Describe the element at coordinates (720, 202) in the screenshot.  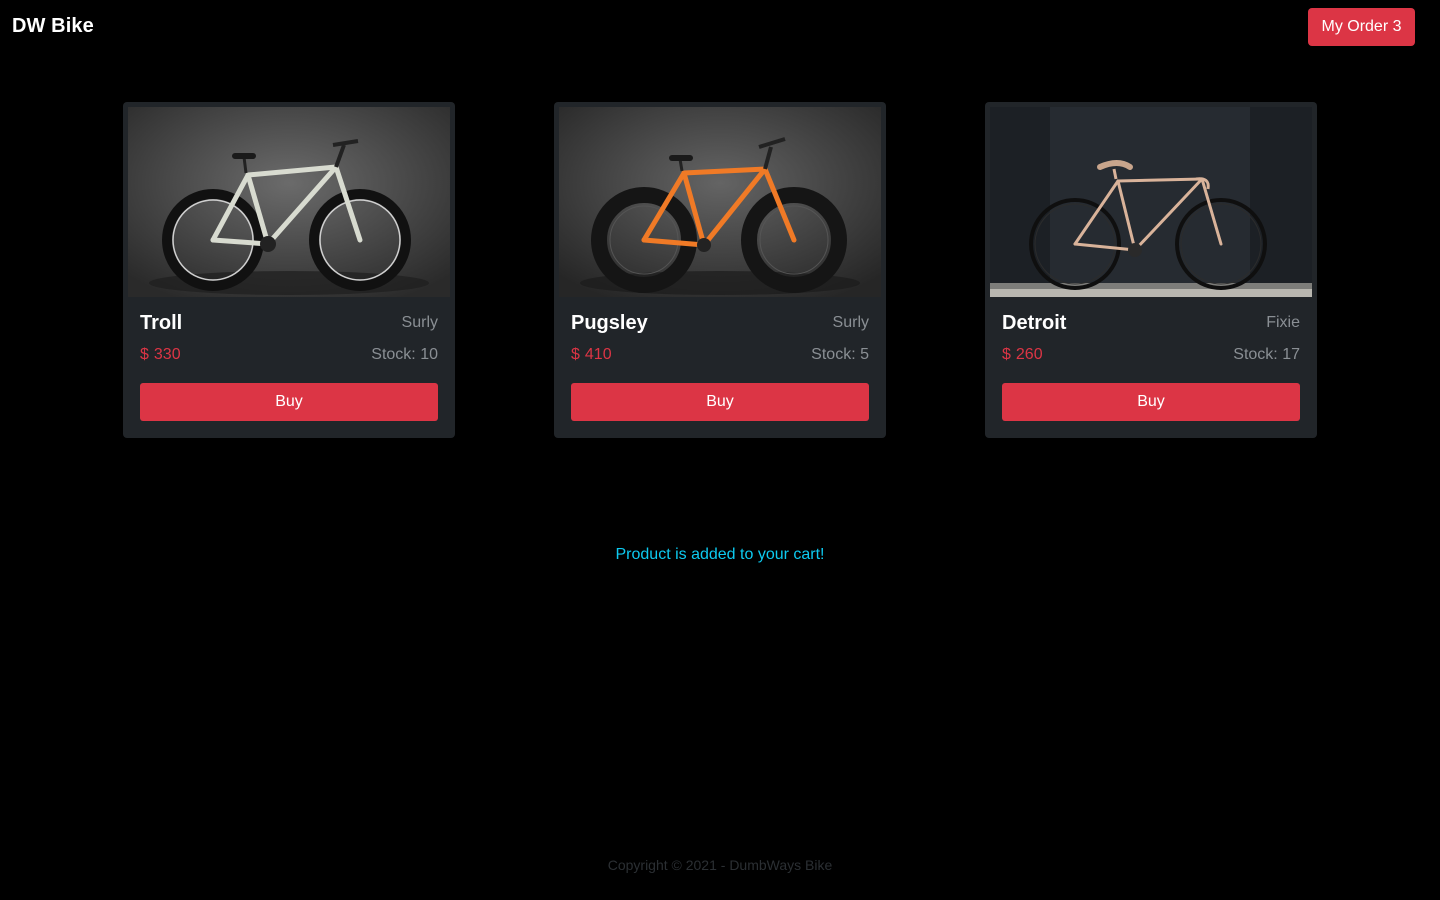
I see `product-image-pugsley` at that location.